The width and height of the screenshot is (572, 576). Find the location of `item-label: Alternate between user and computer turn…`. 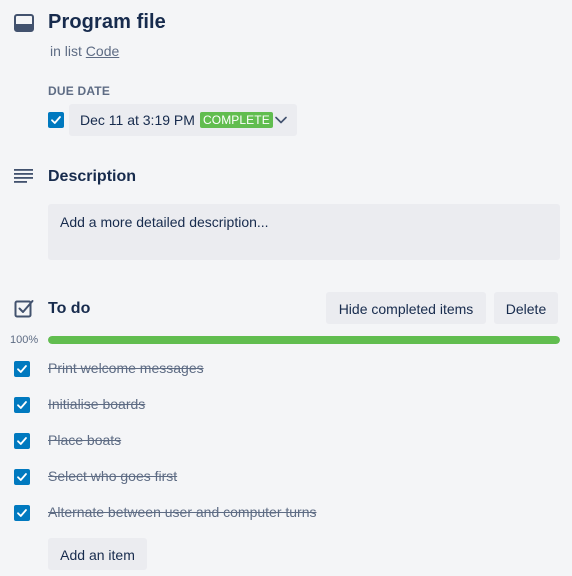

item-label: Alternate between user and computer turn… is located at coordinates (182, 512).